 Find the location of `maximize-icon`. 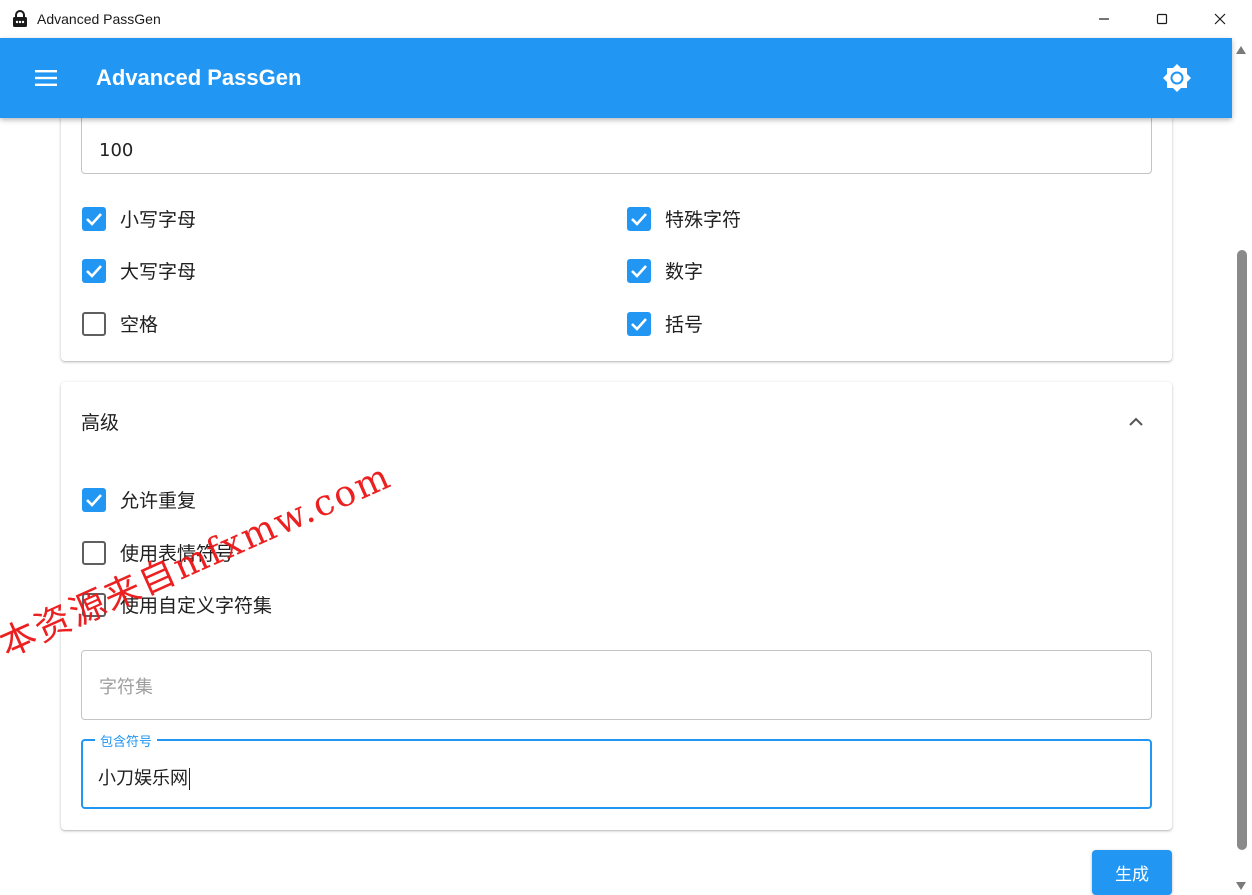

maximize-icon is located at coordinates (1162, 19).